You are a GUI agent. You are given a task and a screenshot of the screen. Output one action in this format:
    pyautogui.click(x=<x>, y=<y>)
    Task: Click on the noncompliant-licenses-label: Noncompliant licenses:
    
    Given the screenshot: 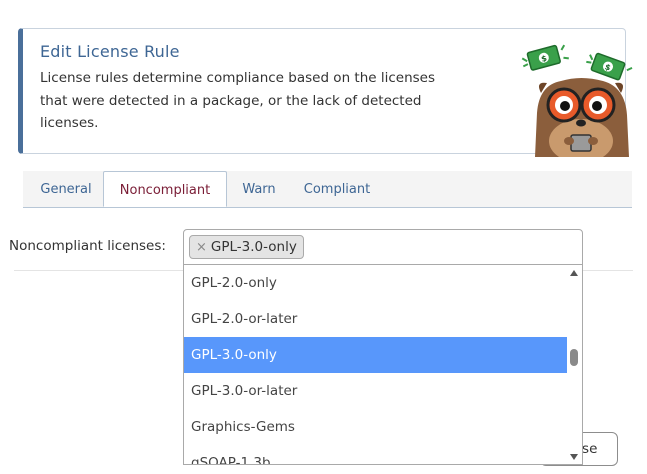 What is the action you would take?
    pyautogui.click(x=87, y=246)
    